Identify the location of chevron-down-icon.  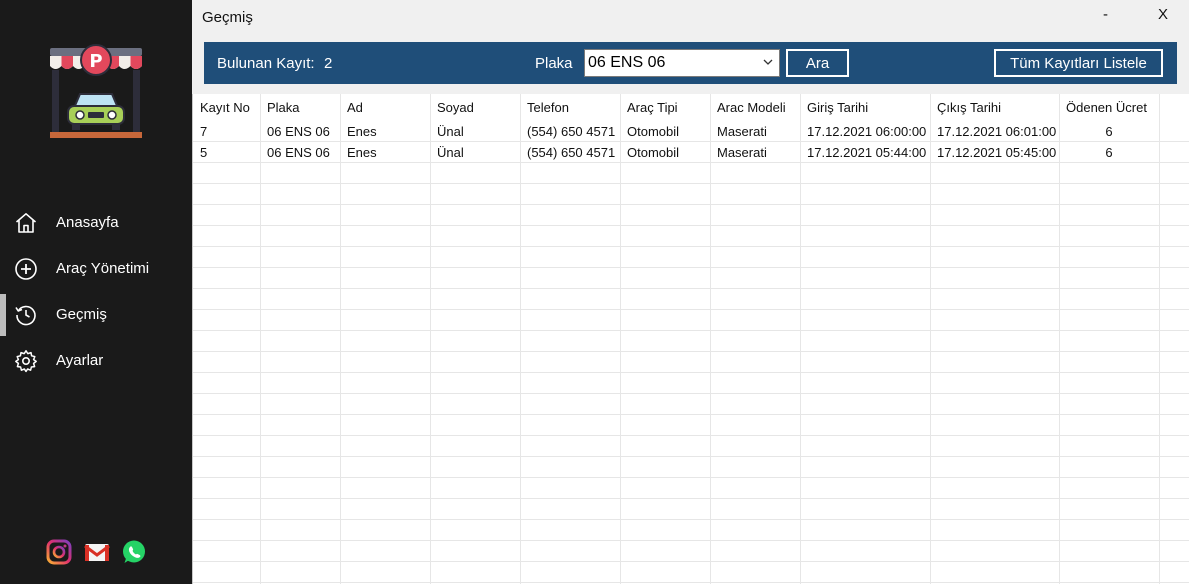
(768, 62).